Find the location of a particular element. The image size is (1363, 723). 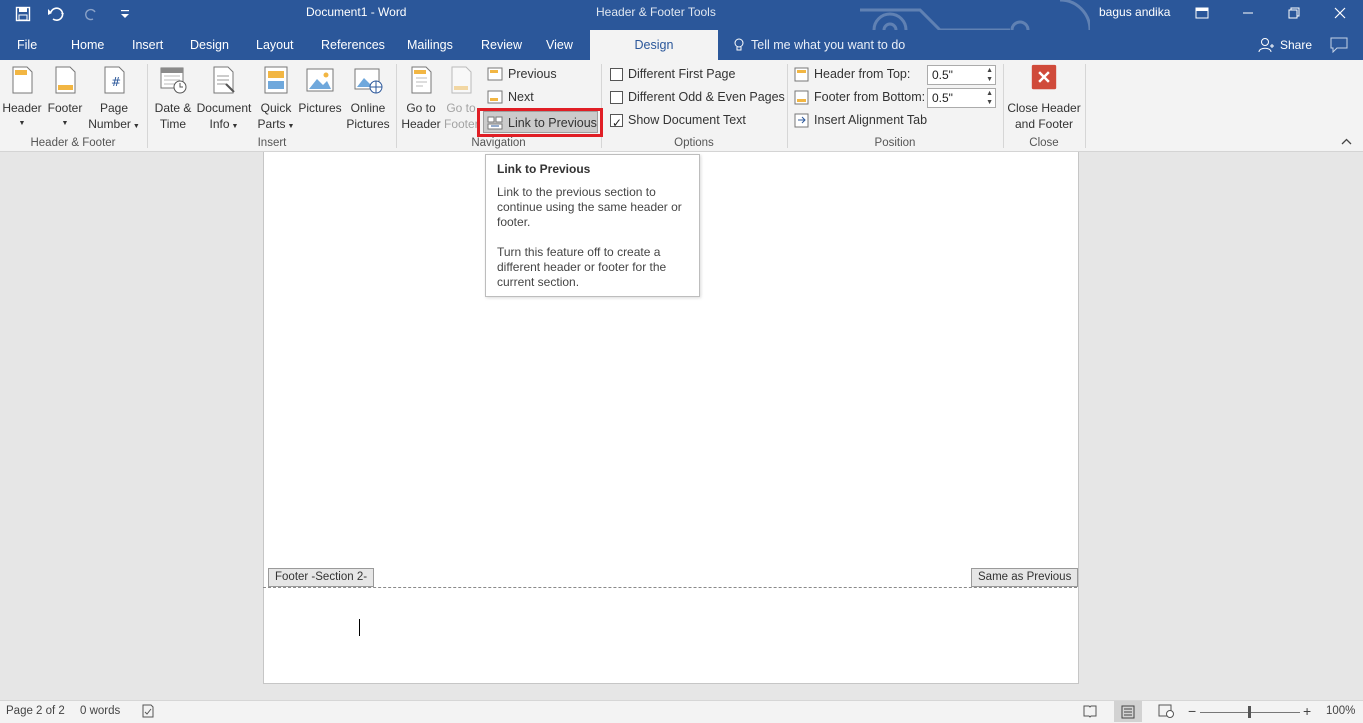

previous-button: Previous is located at coordinates (522, 74).